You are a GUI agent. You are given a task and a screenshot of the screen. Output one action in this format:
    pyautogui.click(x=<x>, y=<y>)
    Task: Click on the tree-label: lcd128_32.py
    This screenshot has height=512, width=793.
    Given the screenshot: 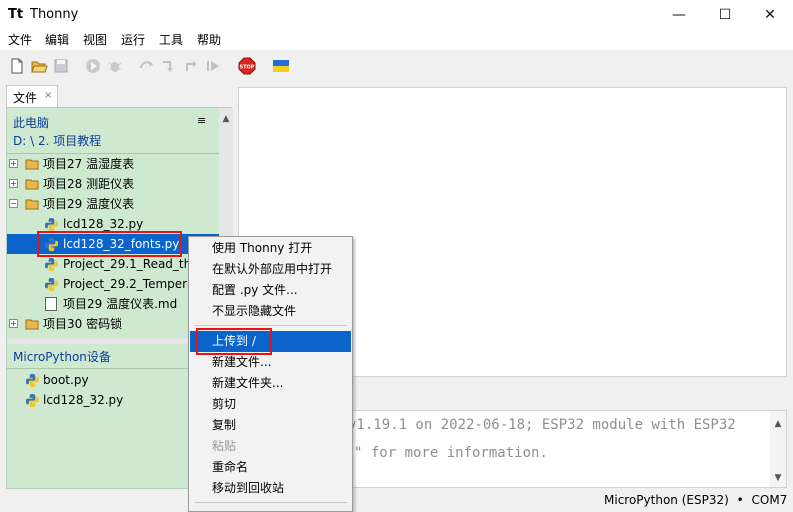 What is the action you would take?
    pyautogui.click(x=83, y=400)
    